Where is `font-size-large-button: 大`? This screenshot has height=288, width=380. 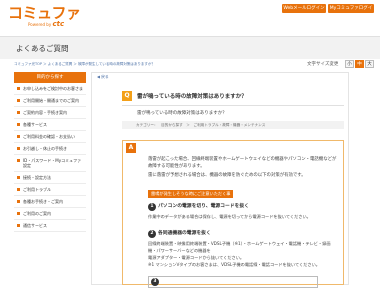
font-size-large-button: 大 is located at coordinates (369, 64).